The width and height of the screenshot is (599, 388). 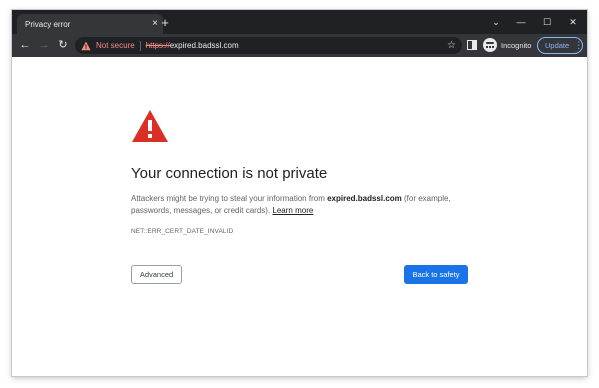 I want to click on back-arrow-icon: ←, so click(x=25, y=45).